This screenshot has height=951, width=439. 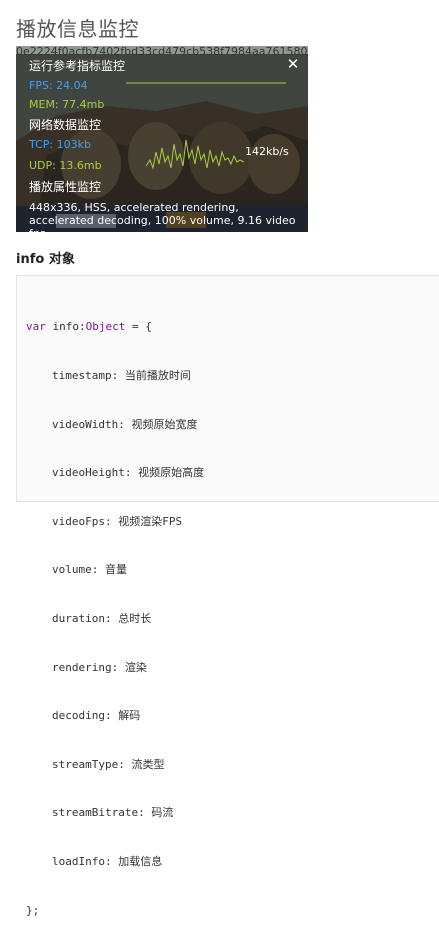 What do you see at coordinates (148, 764) in the screenshot?
I see `field-desc: 流类型` at bounding box center [148, 764].